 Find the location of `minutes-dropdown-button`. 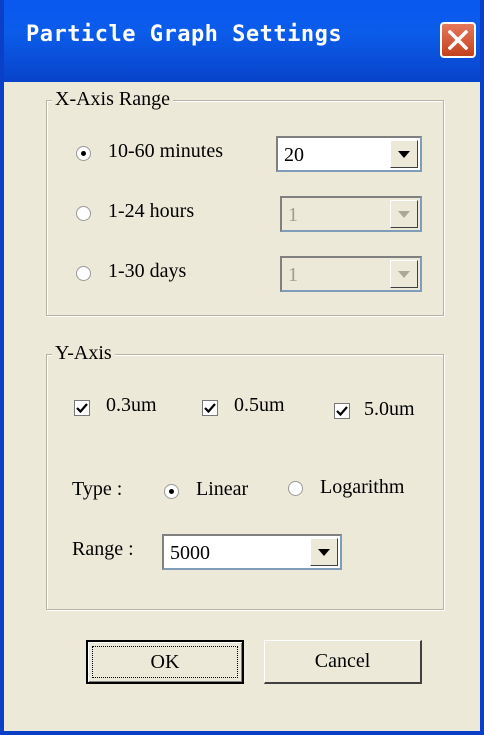

minutes-dropdown-button is located at coordinates (404, 154).